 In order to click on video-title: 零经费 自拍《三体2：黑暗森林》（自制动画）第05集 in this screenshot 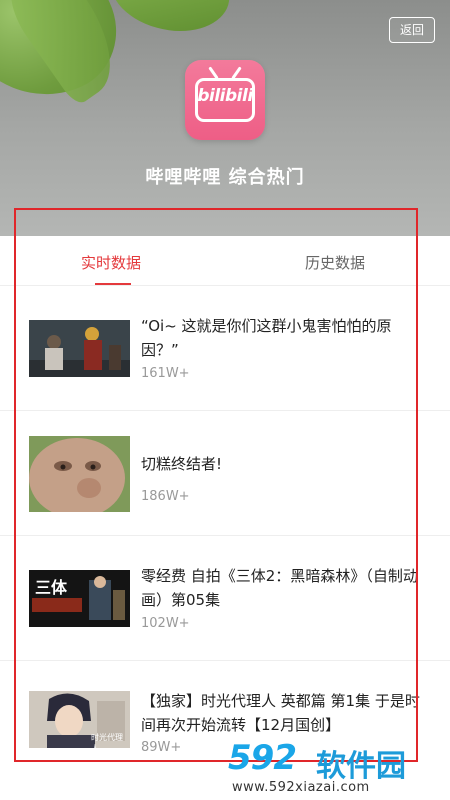, I will do `click(279, 588)`.